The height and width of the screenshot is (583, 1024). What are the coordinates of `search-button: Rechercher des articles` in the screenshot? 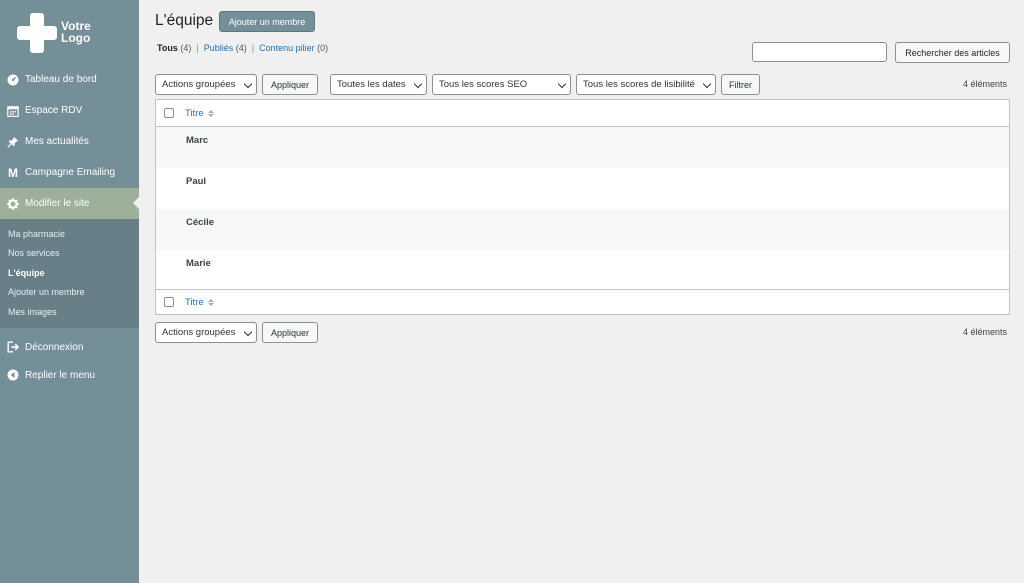 It's located at (952, 52).